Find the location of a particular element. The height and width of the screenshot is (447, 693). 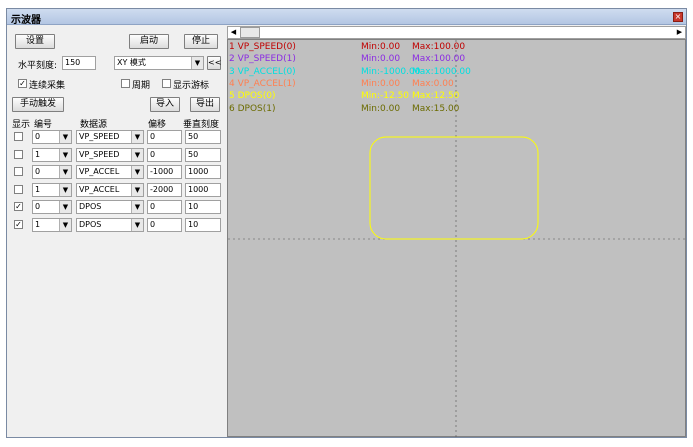

xy-trace-curve is located at coordinates (454, 188).